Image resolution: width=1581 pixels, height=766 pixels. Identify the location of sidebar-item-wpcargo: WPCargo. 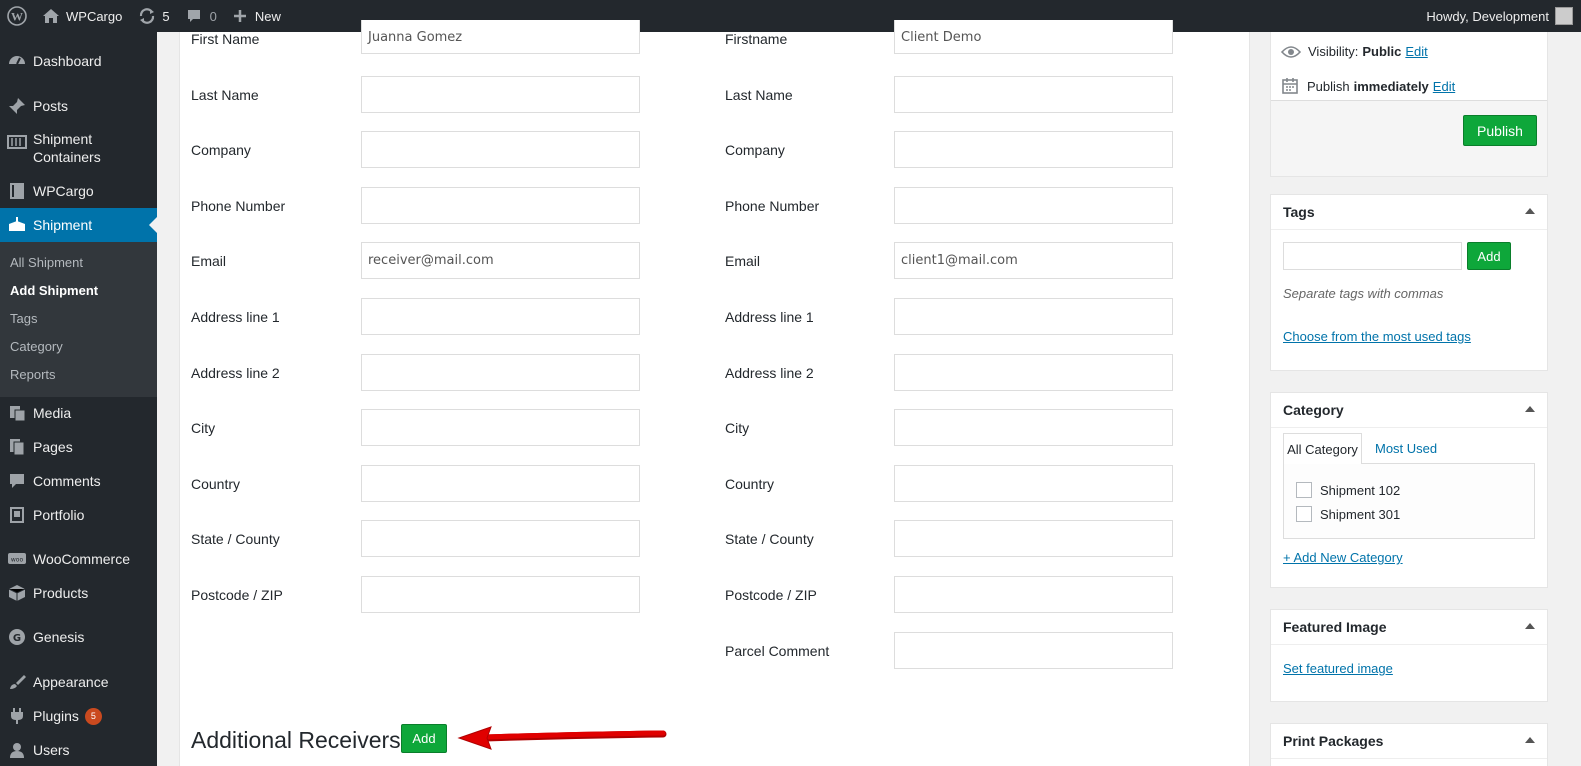
(78, 191).